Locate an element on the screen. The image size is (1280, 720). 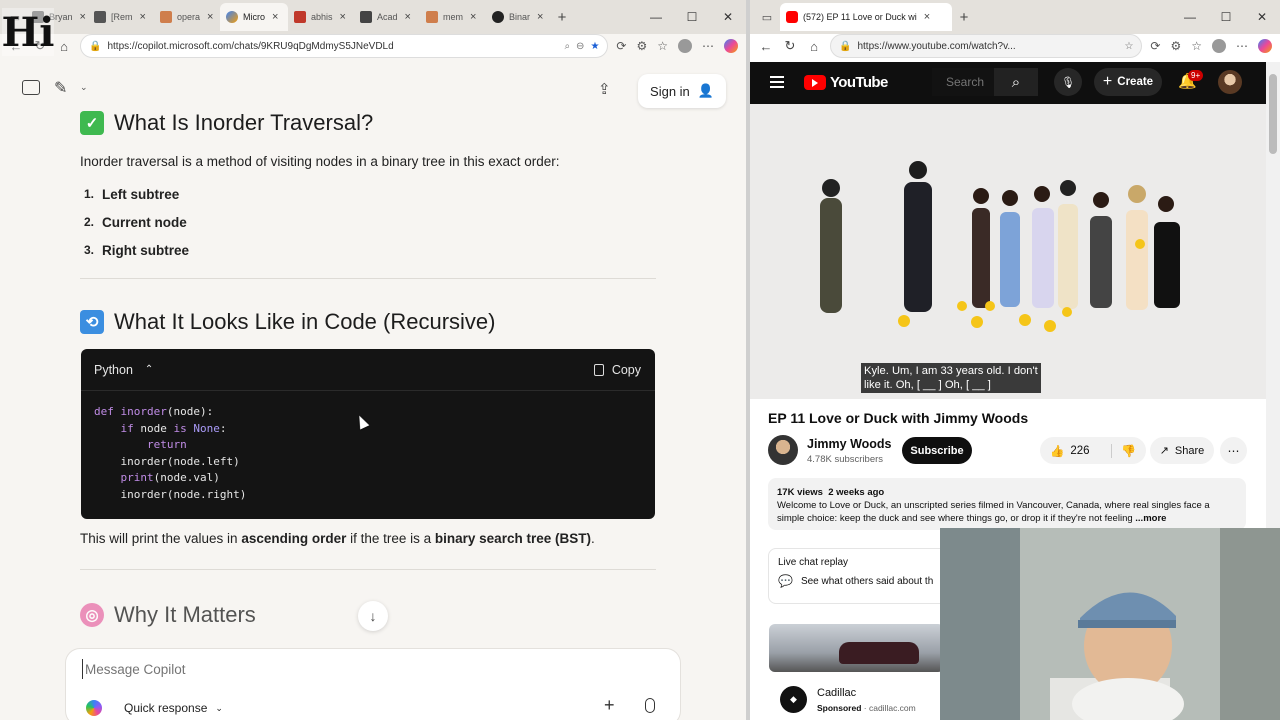
tab-actions-icon: ▭ is located at coordinates (767, 17).